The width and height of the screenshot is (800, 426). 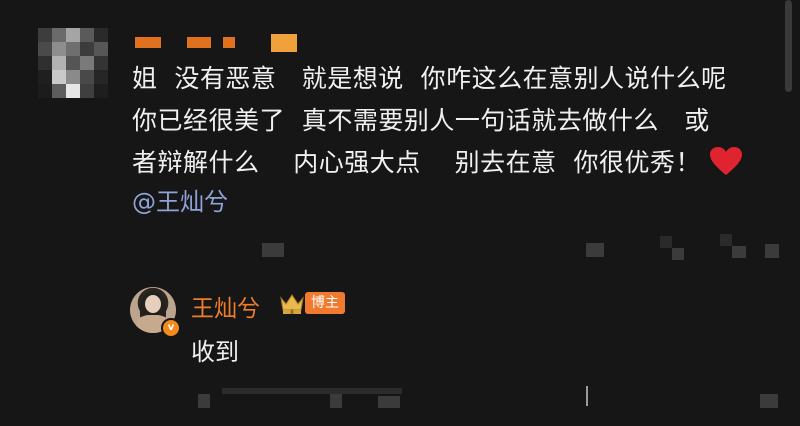 I want to click on comment-line: 你已经很美了 真不需要别人一句话就去做什么 或, so click(x=421, y=120).